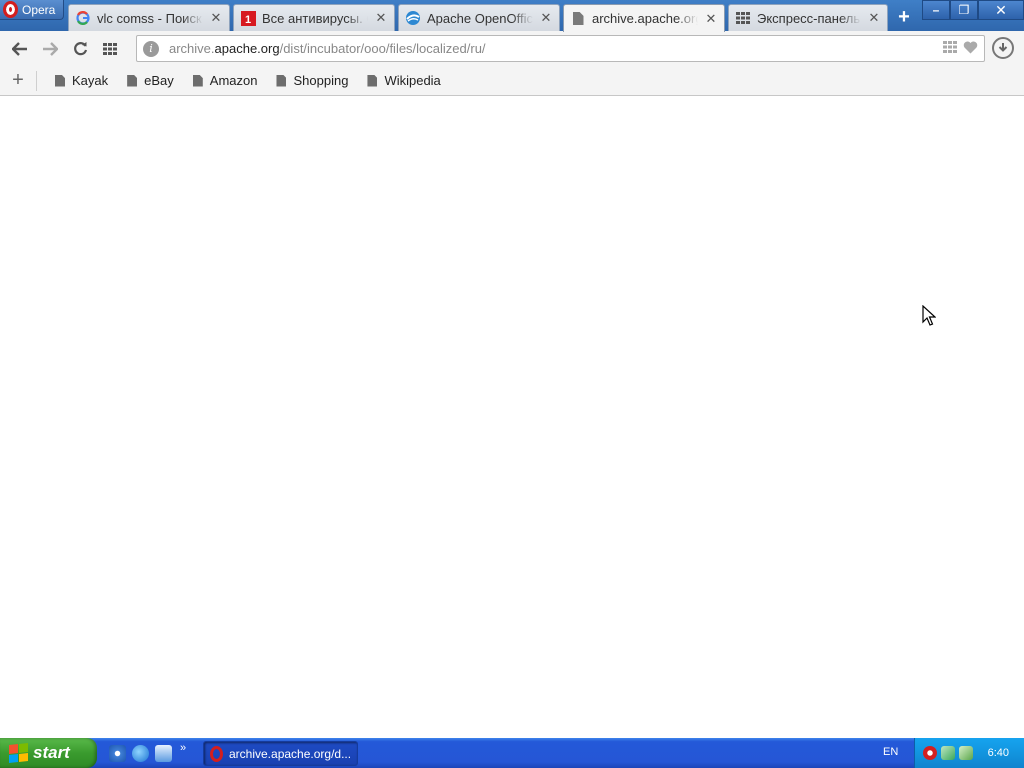 This screenshot has width=1024, height=768. What do you see at coordinates (382, 48) in the screenshot?
I see `url-path: /dist/incubator/ooo/files/localized/ru/` at bounding box center [382, 48].